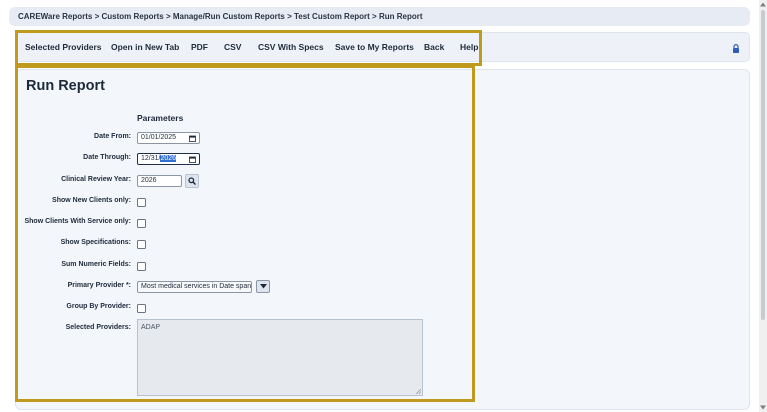 The height and width of the screenshot is (412, 767). What do you see at coordinates (763, 4) in the screenshot?
I see `scroll-up-icon` at bounding box center [763, 4].